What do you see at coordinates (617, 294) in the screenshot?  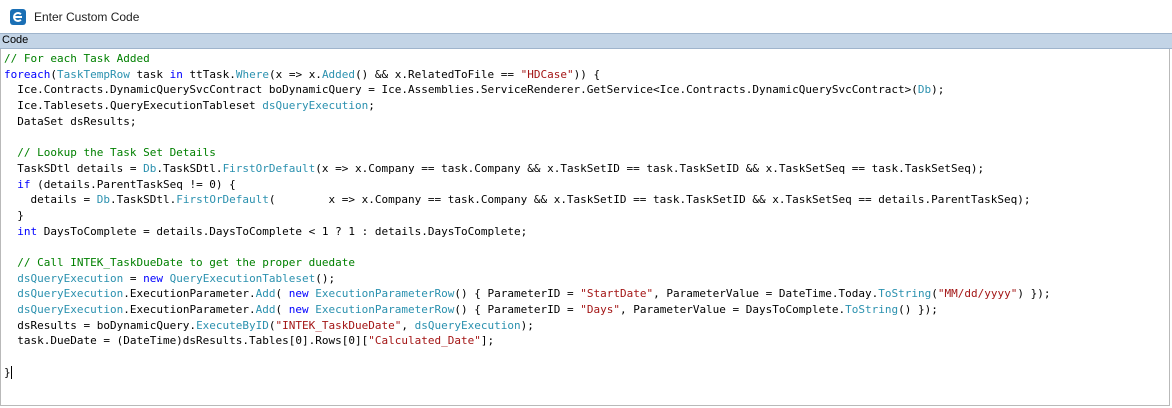 I see `code-token: "StartDate"` at bounding box center [617, 294].